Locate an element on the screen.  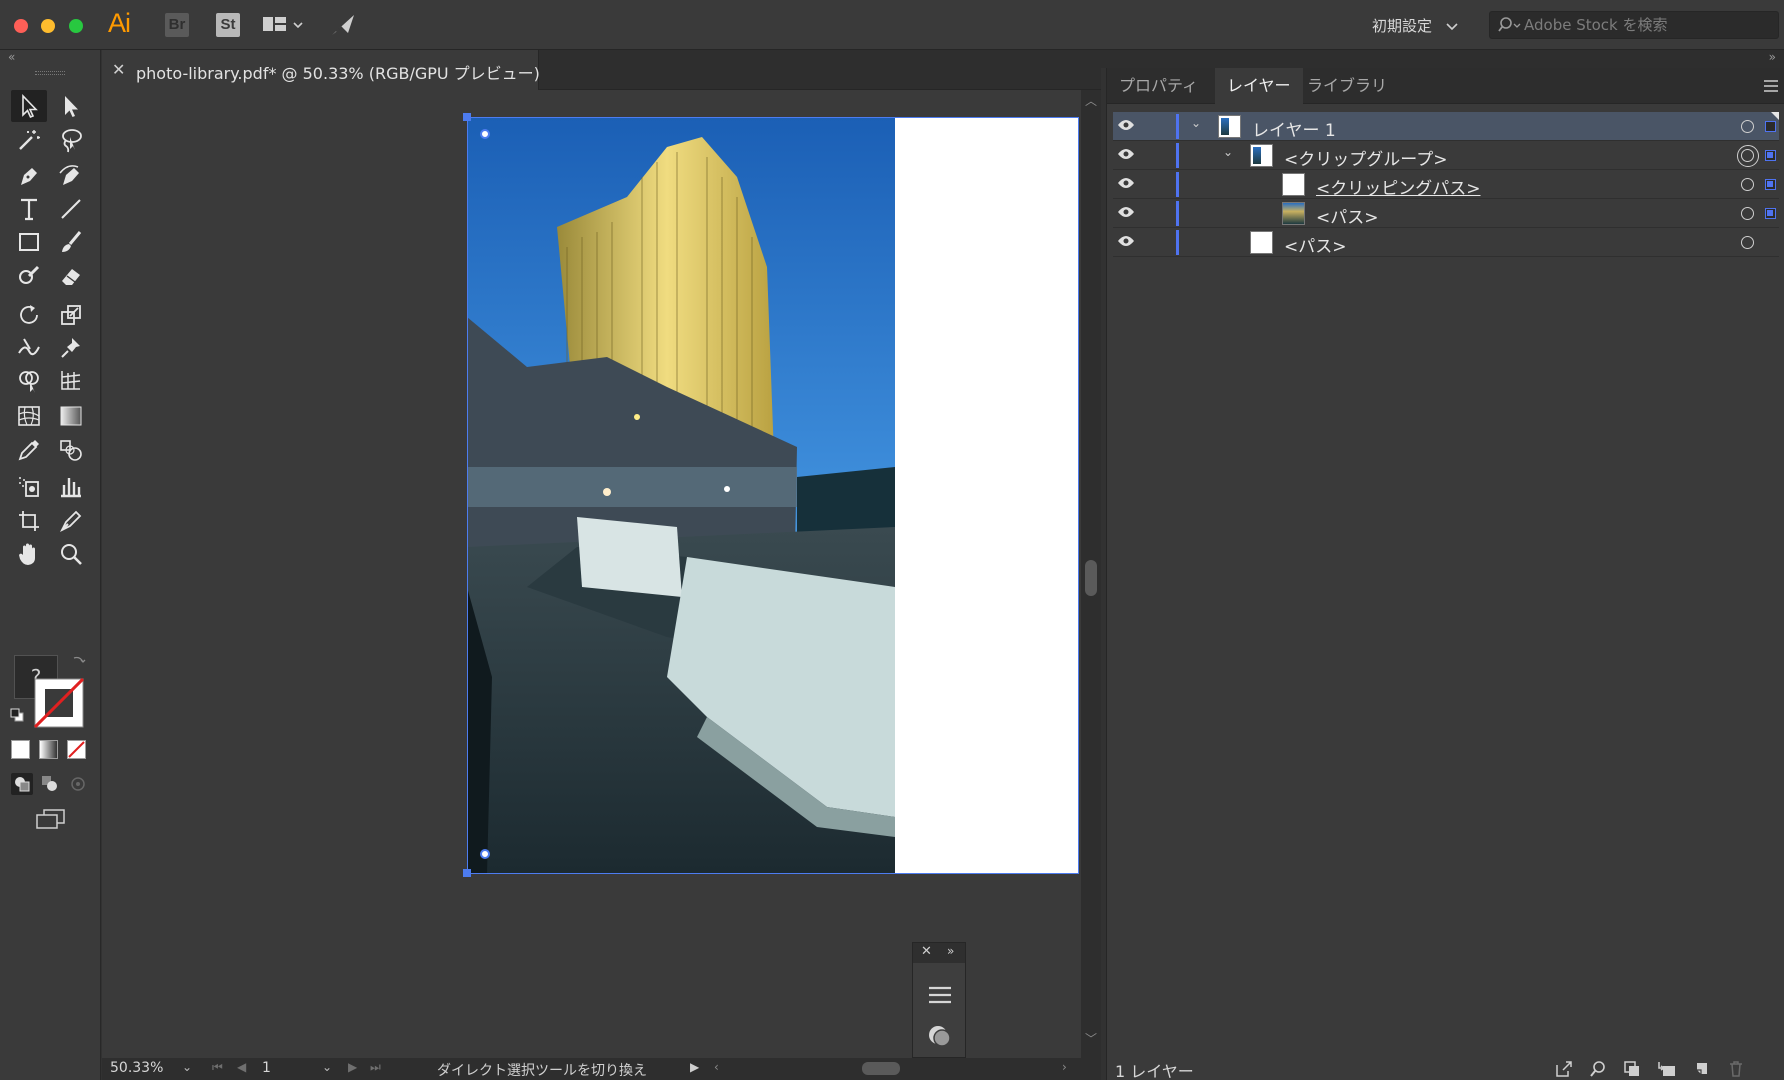
magic-wand-tool is located at coordinates (29, 140).